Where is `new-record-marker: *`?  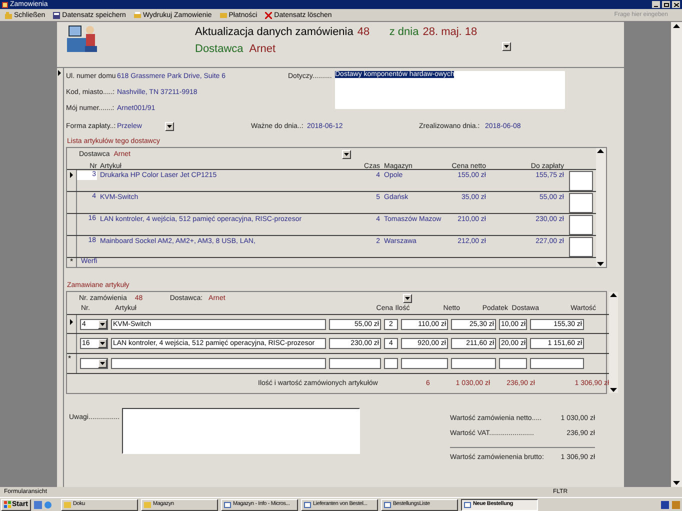 new-record-marker: * is located at coordinates (70, 360).